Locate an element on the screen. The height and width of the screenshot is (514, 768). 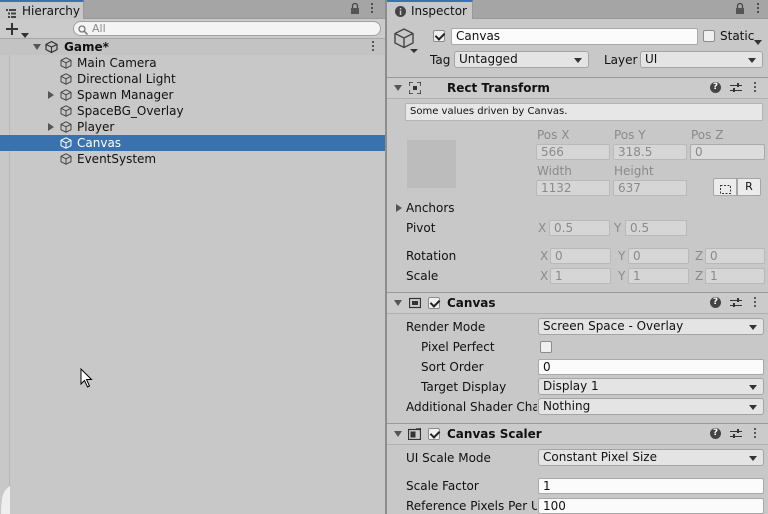
rect-transform-header: Rect Transform ? is located at coordinates (577, 88).